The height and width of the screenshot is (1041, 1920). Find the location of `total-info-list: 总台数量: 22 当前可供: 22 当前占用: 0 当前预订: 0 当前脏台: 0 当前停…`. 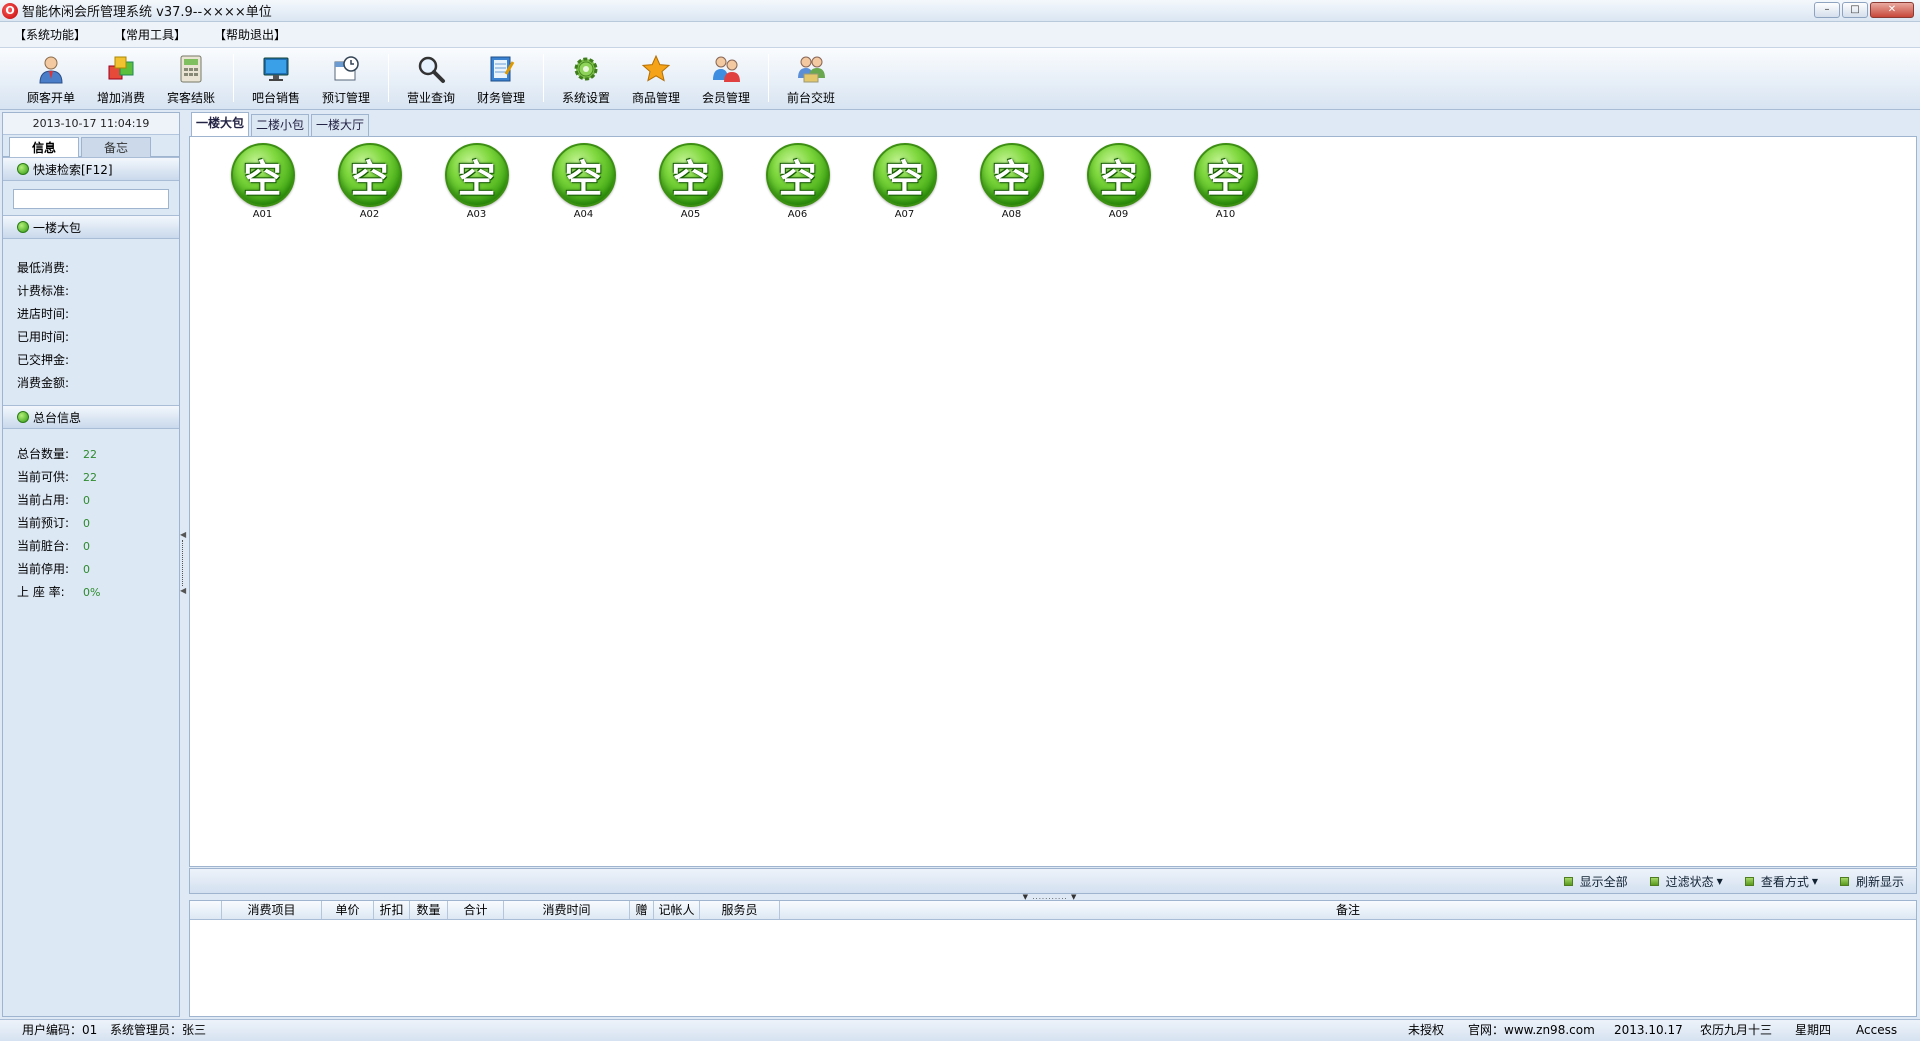

total-info-list: 总台数量: 22 当前可供: 22 当前占用: 0 当前预订: 0 当前脏台: 0 当前停… is located at coordinates (91, 519).